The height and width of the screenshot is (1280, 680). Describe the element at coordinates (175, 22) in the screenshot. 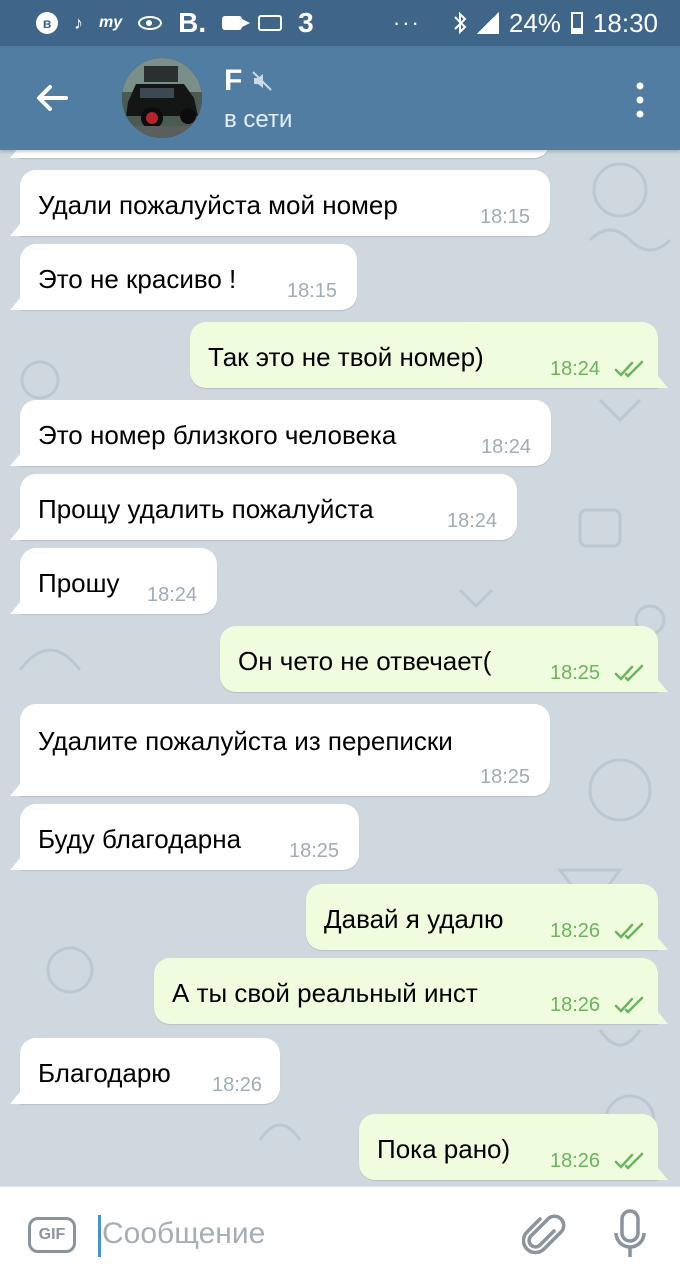

I see `status-notification-icons: в ♪ my B. 3` at that location.